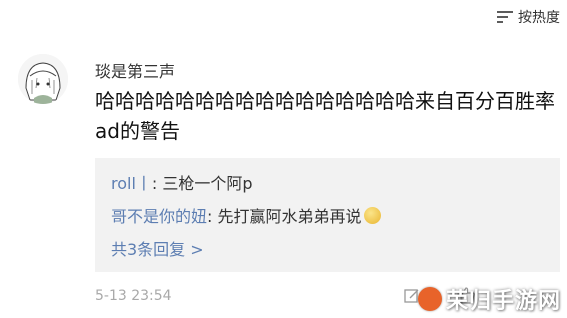  I want to click on reply-author: roll丨, so click(131, 183).